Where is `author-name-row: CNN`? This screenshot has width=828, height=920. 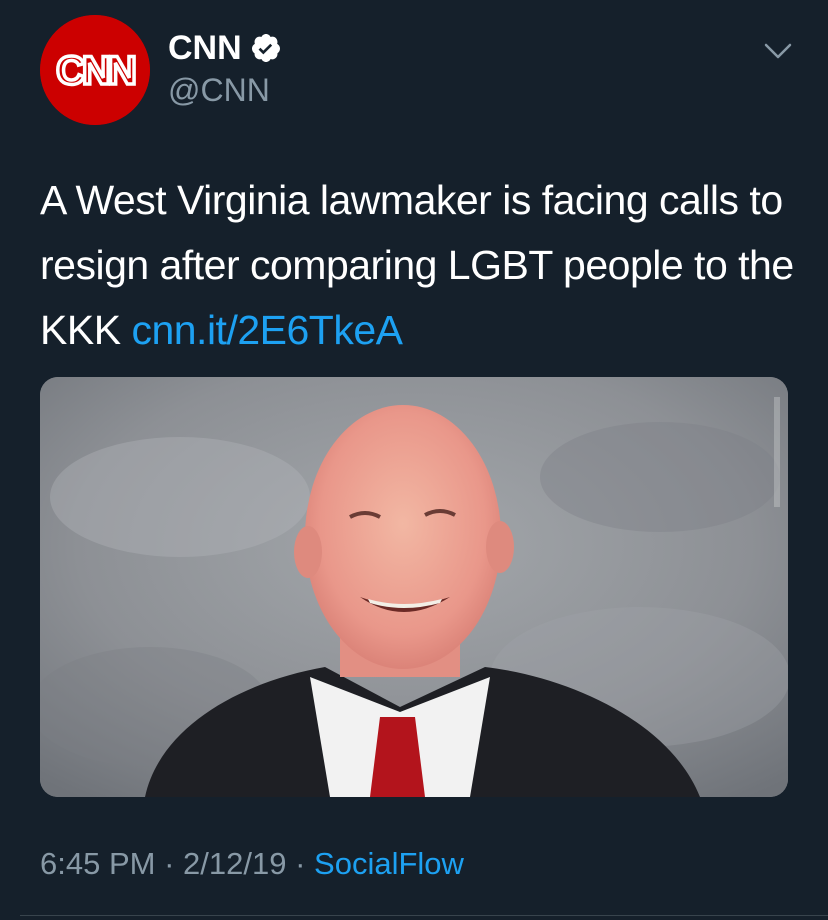
author-name-row: CNN is located at coordinates (225, 48).